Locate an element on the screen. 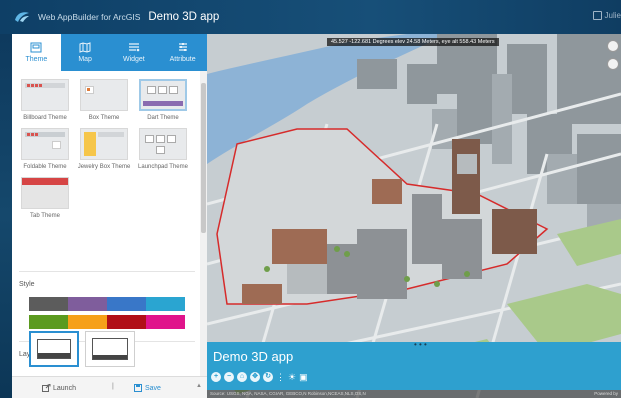  theme-label: Launchpad Theme is located at coordinates (163, 167).